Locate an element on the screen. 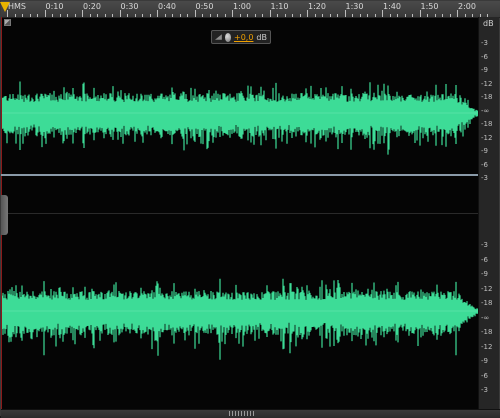 The height and width of the screenshot is (418, 500). time-ruler-label: 0:50 is located at coordinates (204, 6).